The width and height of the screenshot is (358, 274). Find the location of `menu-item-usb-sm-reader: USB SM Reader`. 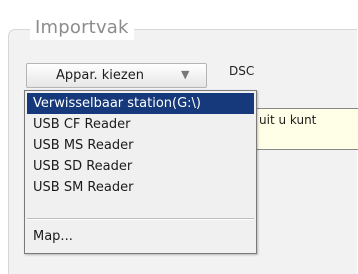

menu-item-usb-sm-reader: USB SM Reader is located at coordinates (140, 187).